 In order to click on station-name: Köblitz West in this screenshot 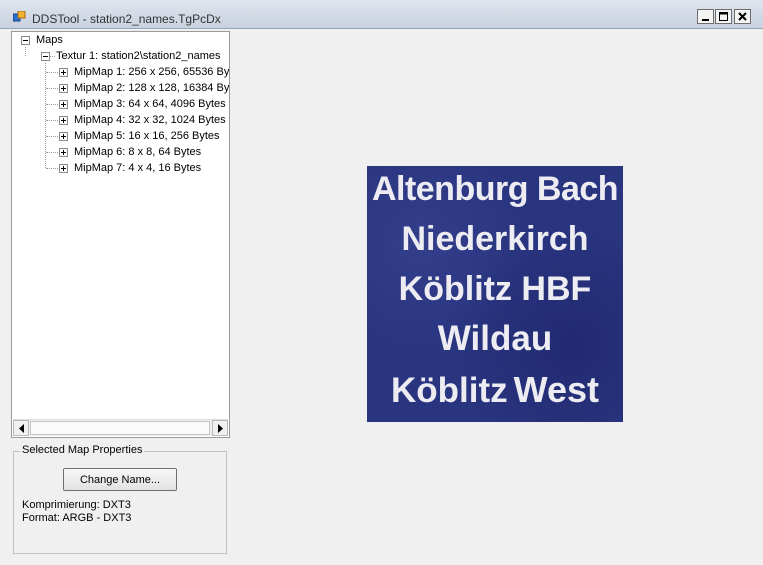, I will do `click(495, 390)`.